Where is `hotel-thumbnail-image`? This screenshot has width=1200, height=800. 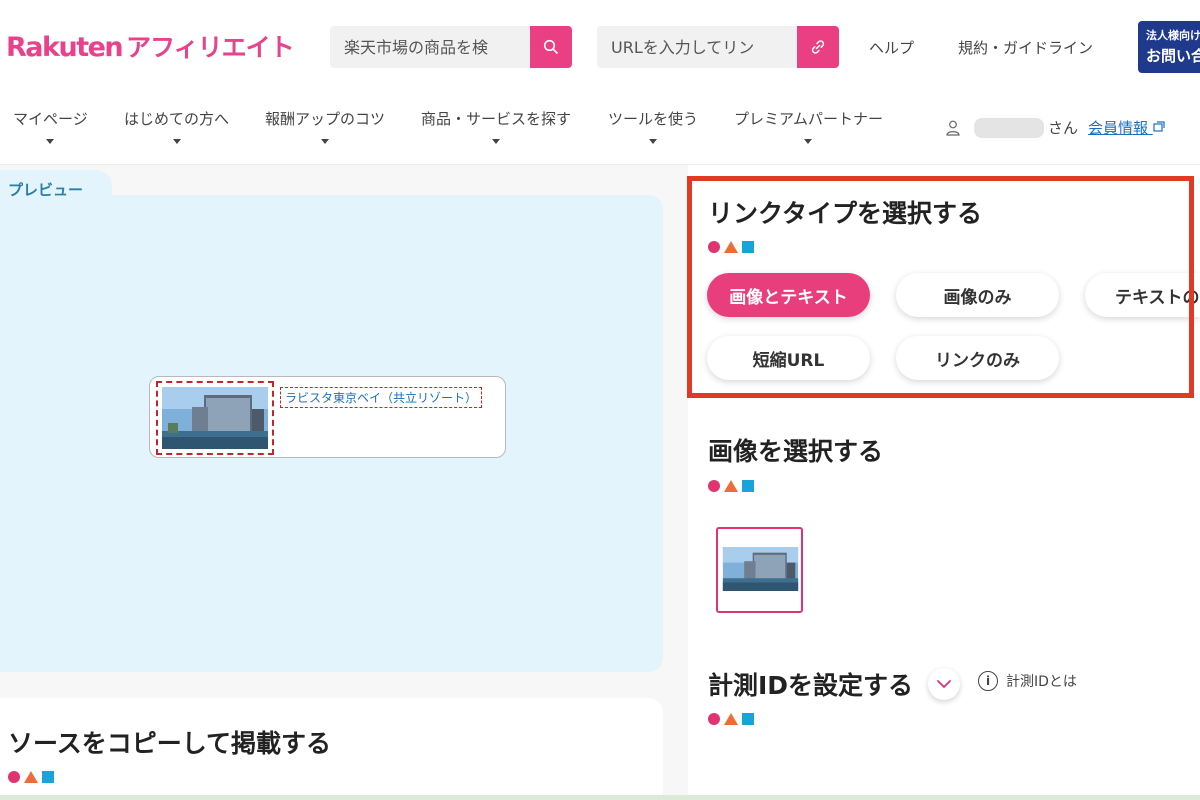
hotel-thumbnail-image is located at coordinates (215, 418).